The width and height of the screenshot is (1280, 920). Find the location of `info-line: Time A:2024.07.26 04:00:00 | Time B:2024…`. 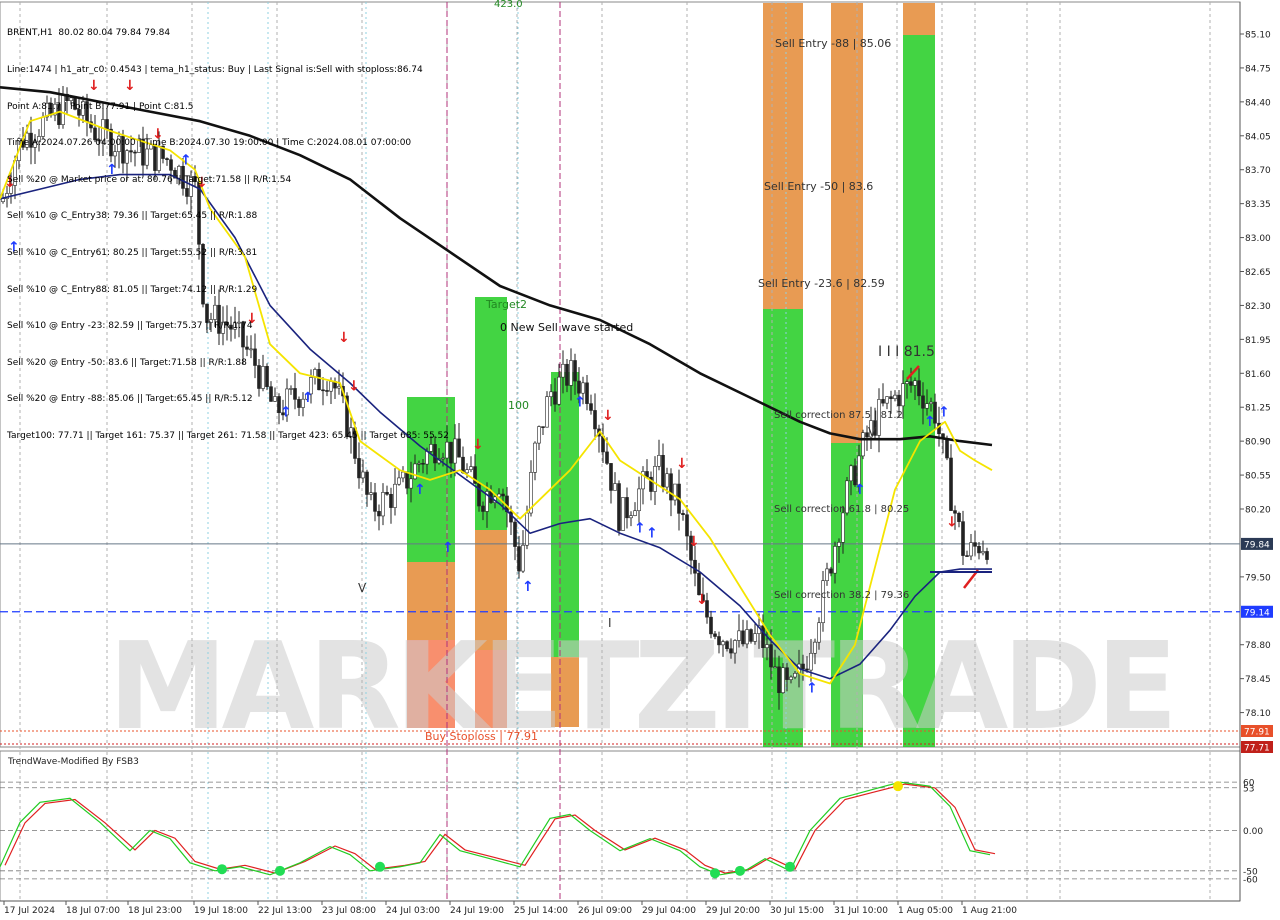

info-line: Time A:2024.07.26 04:00:00 | Time B:2024… is located at coordinates (209, 143).